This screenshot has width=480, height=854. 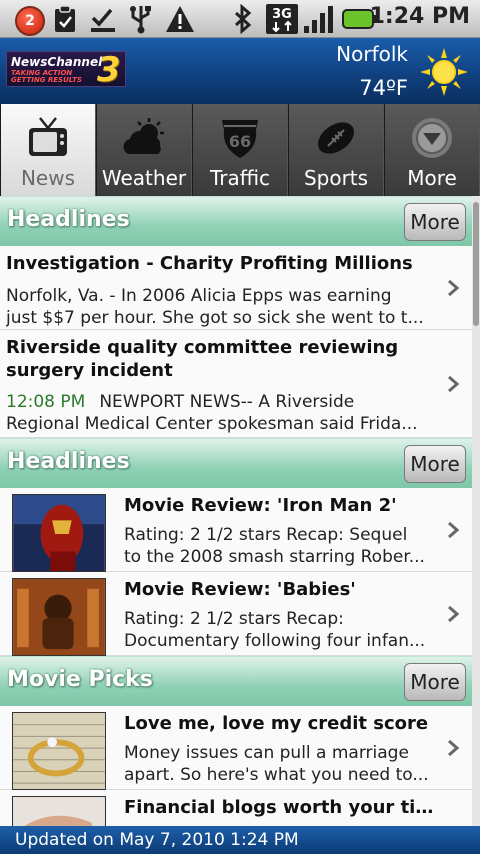 I want to click on updated-footer: Updated on May 7, 2010 1:24 PM, so click(x=240, y=840).